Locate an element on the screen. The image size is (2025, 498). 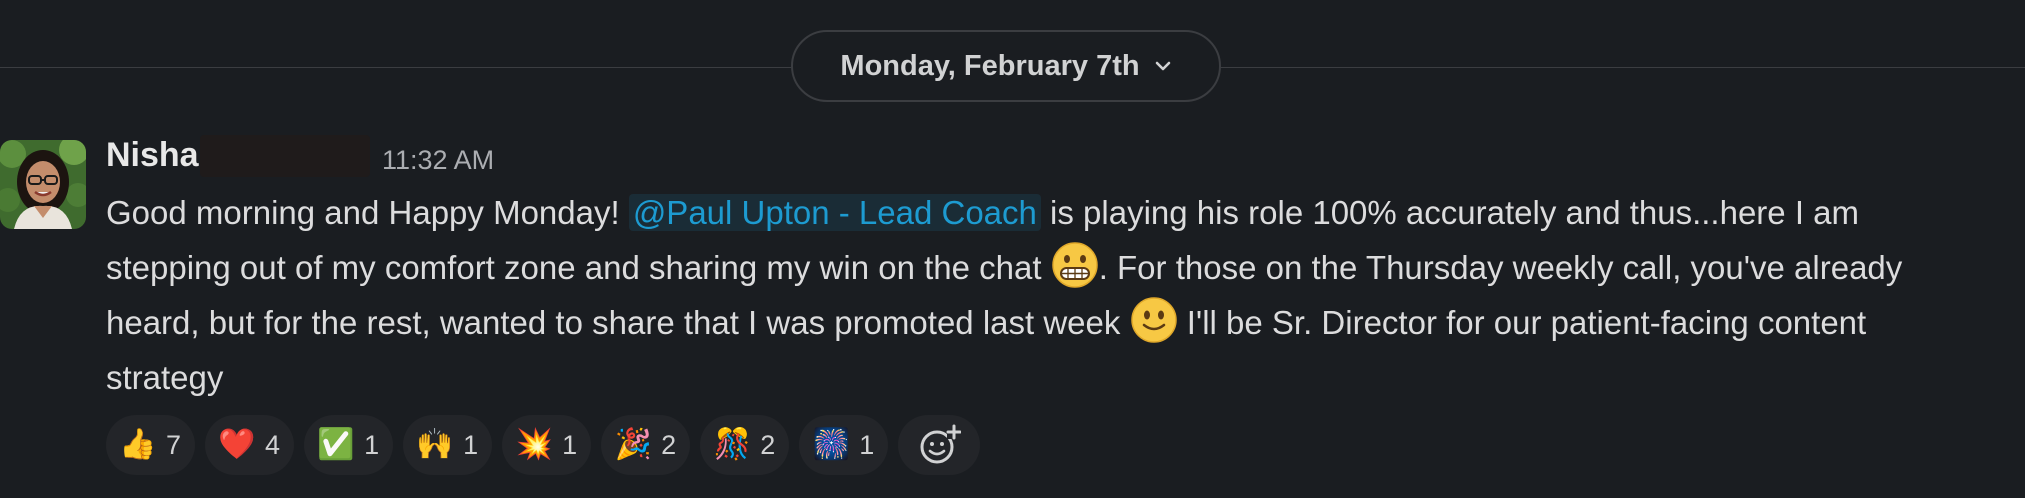
message-timestamp: 11:32 AM is located at coordinates (438, 160).